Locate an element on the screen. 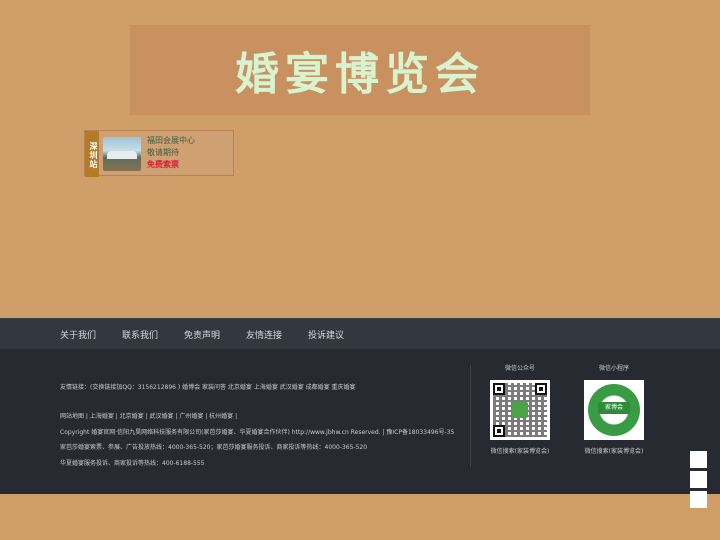  venue-name: 福田会展中心 is located at coordinates (171, 141).